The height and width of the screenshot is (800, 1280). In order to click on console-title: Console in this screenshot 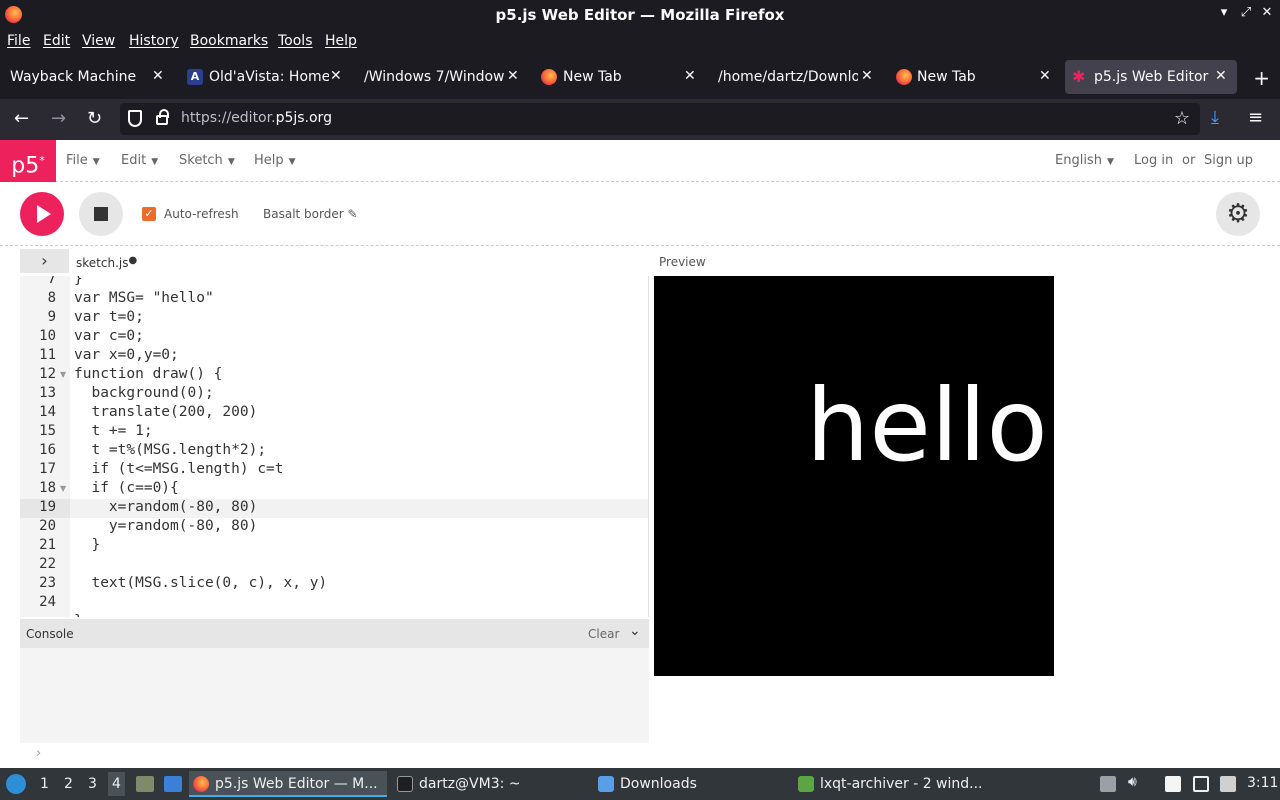, I will do `click(50, 634)`.